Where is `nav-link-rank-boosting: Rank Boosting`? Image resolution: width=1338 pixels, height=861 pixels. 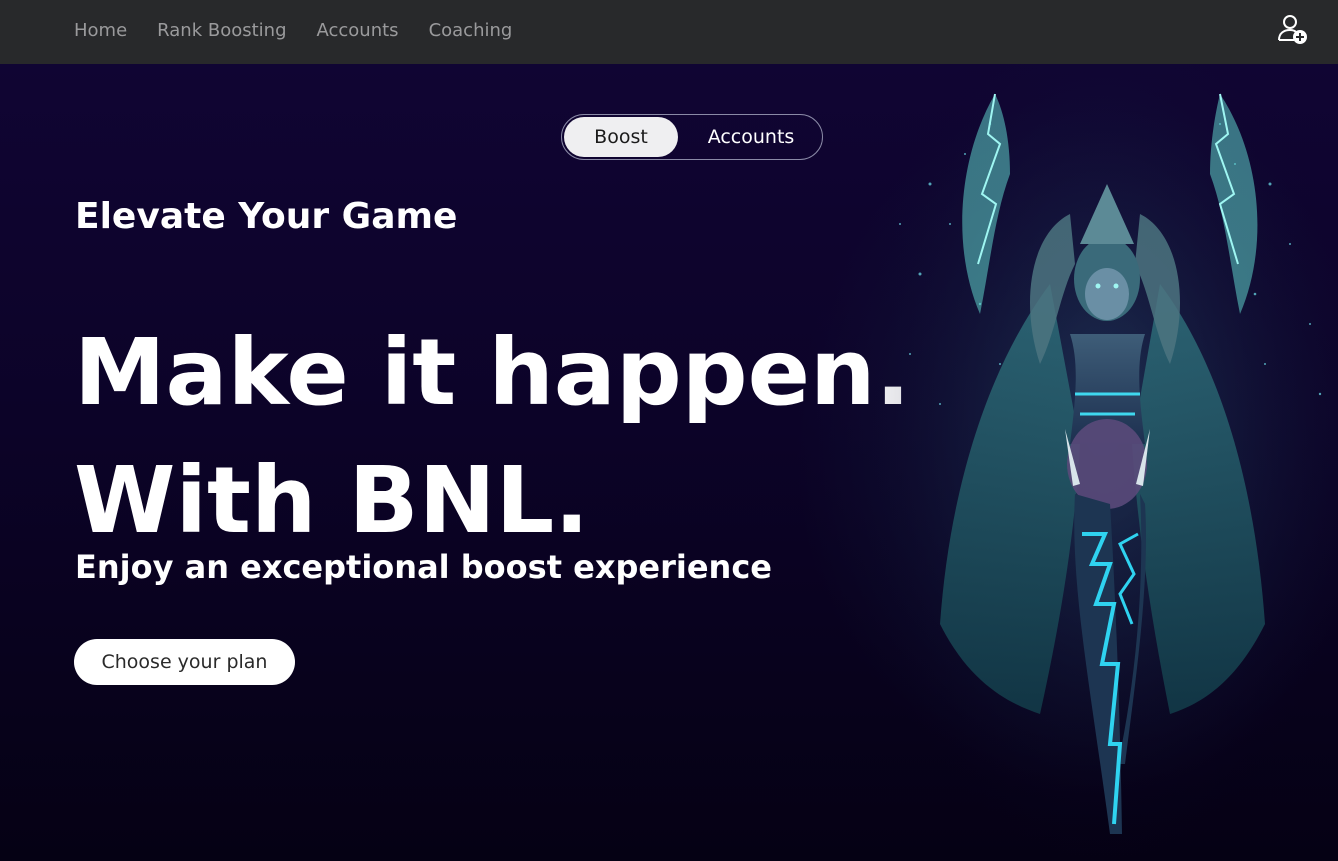
nav-link-rank-boosting: Rank Boosting is located at coordinates (221, 30).